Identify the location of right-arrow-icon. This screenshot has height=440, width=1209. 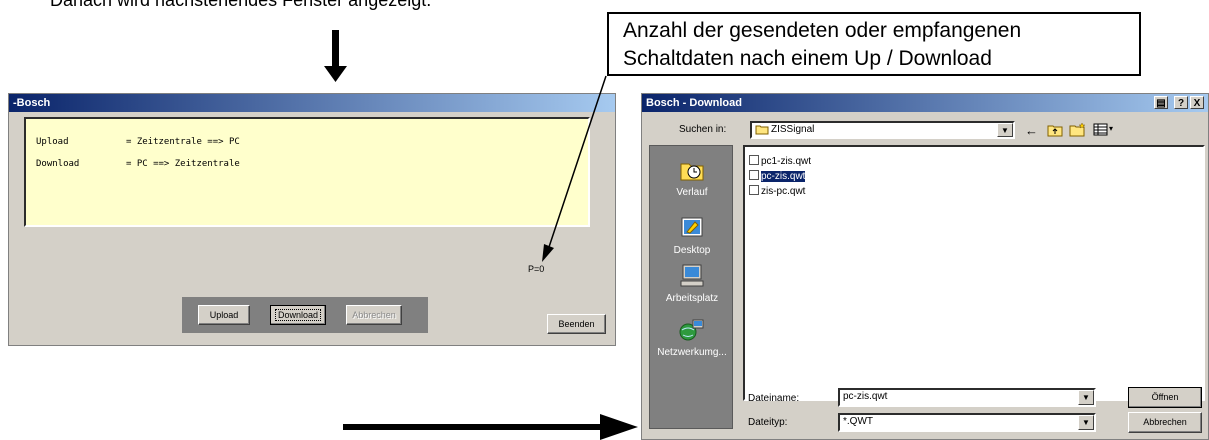
(490, 427).